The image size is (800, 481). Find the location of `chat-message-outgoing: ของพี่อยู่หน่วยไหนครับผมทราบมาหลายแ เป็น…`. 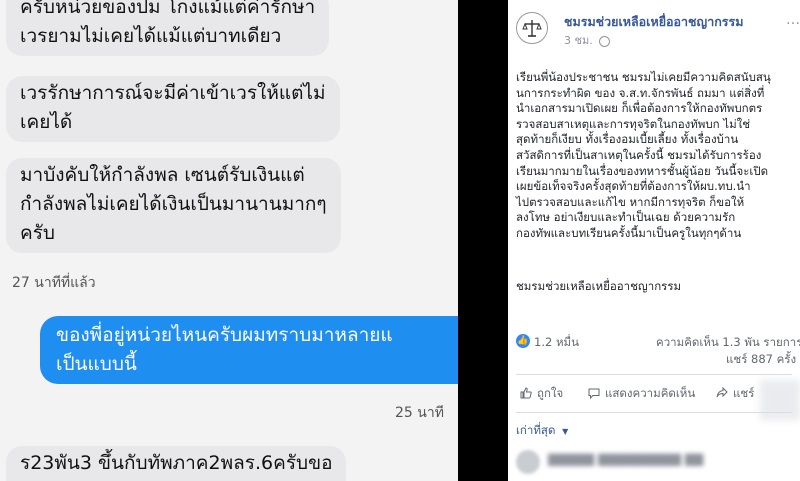

chat-message-outgoing: ของพี่อยู่หน่วยไหนครับผมทราบมาหลายแ เป็น… is located at coordinates (249, 350).